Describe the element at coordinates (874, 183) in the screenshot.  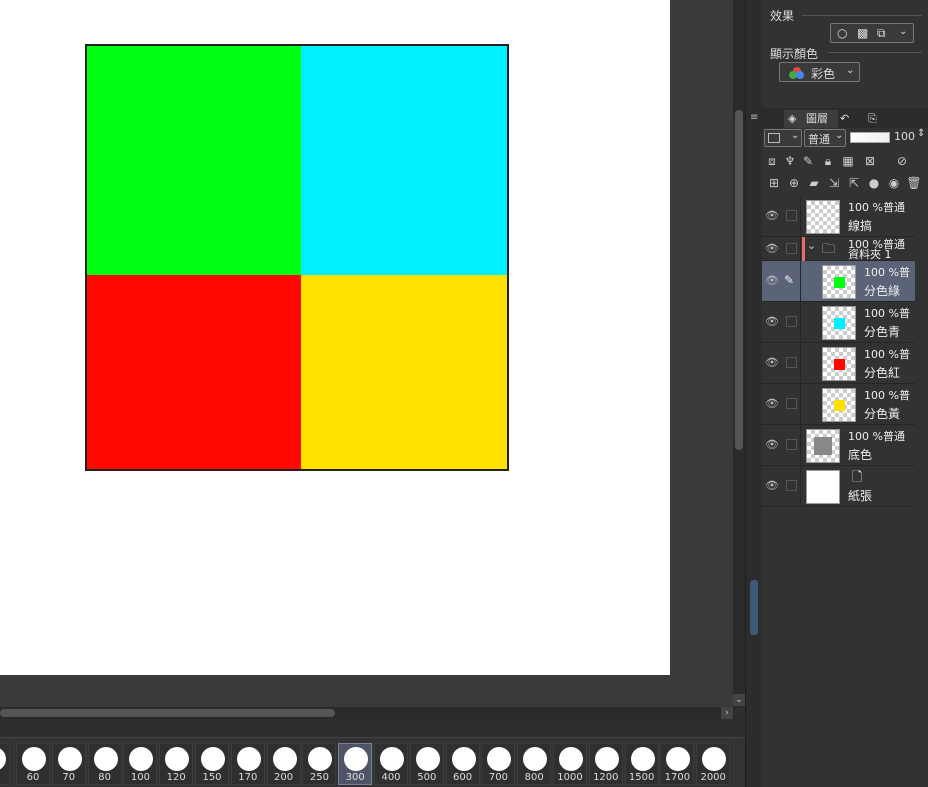
I see `create-mask-icon: ●` at that location.